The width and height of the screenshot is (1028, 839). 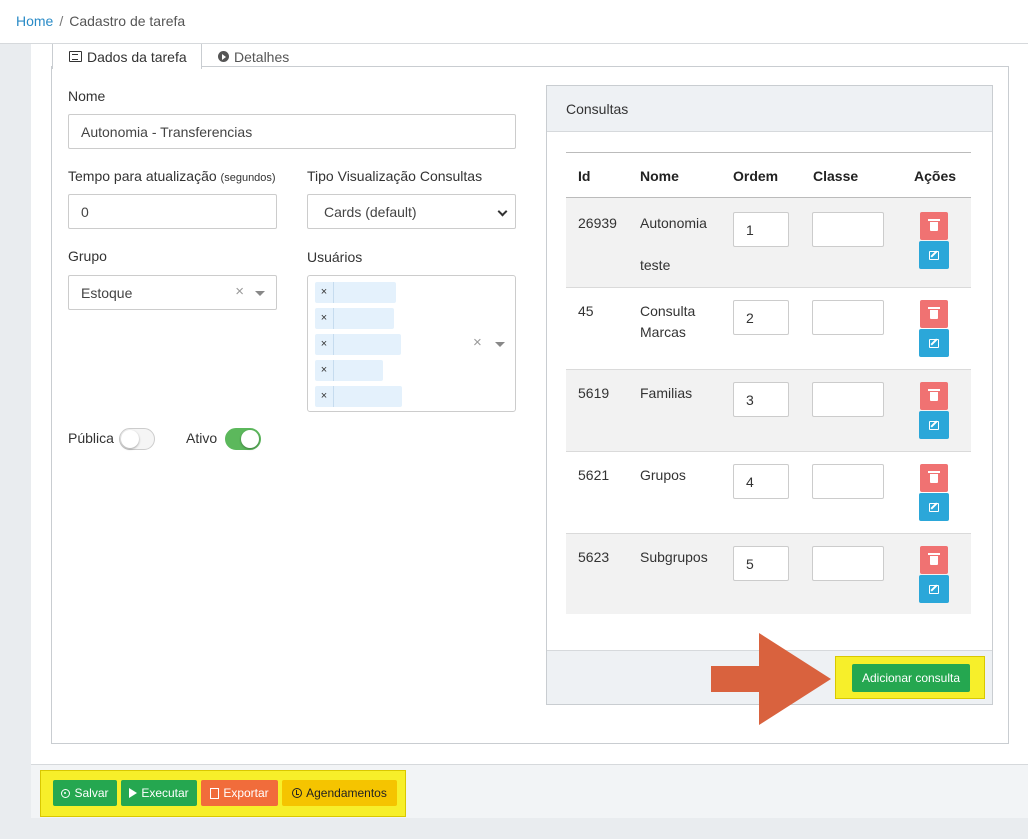 What do you see at coordinates (87, 96) in the screenshot?
I see `nome-label: Nome` at bounding box center [87, 96].